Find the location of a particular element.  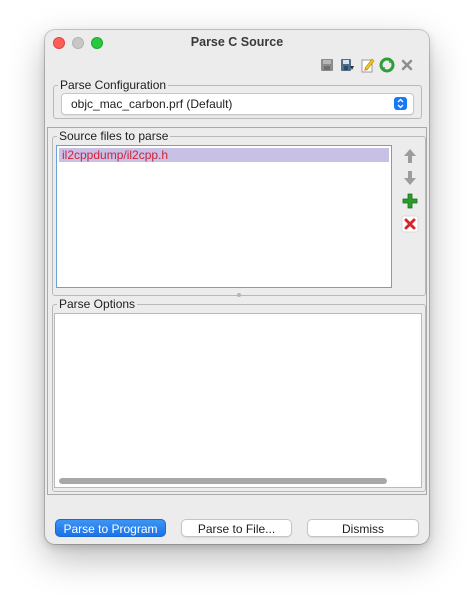

toolbar is located at coordinates (367, 65).